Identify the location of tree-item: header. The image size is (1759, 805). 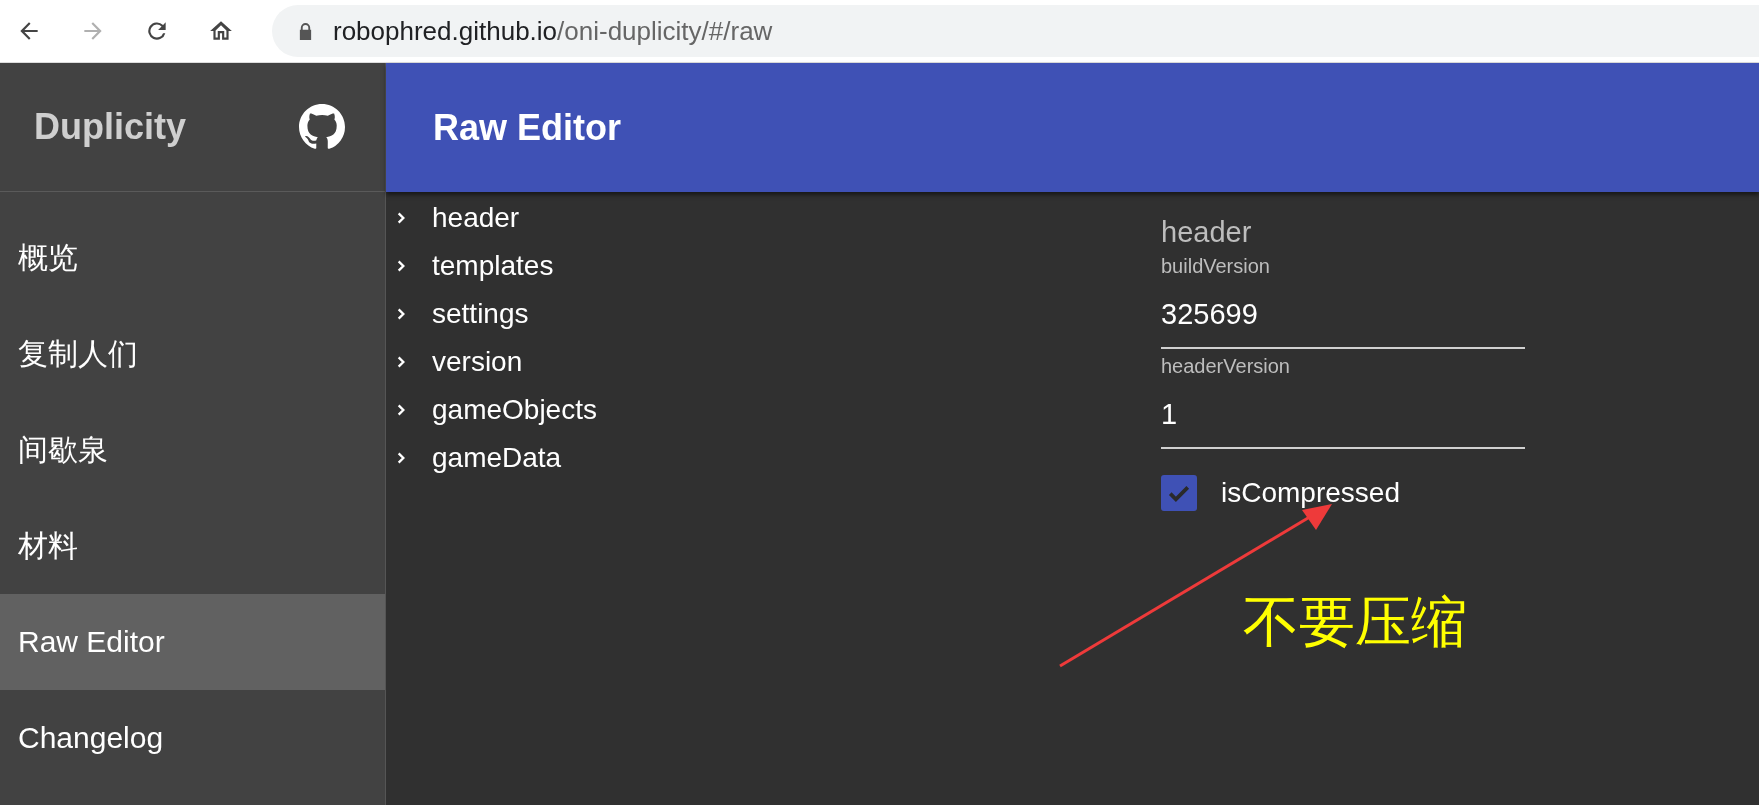
(773, 218).